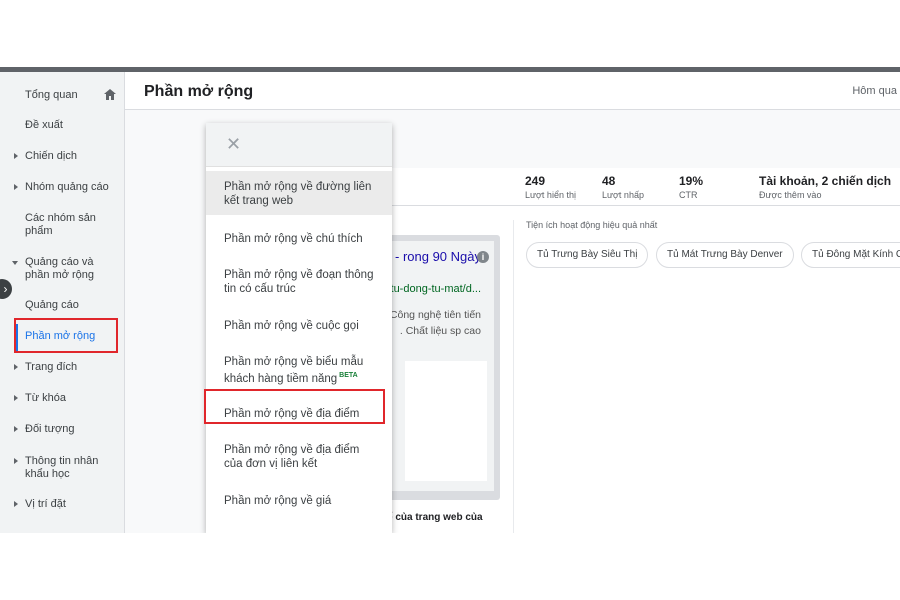  I want to click on sidebar-item-label: Từ khóa, so click(45, 398).